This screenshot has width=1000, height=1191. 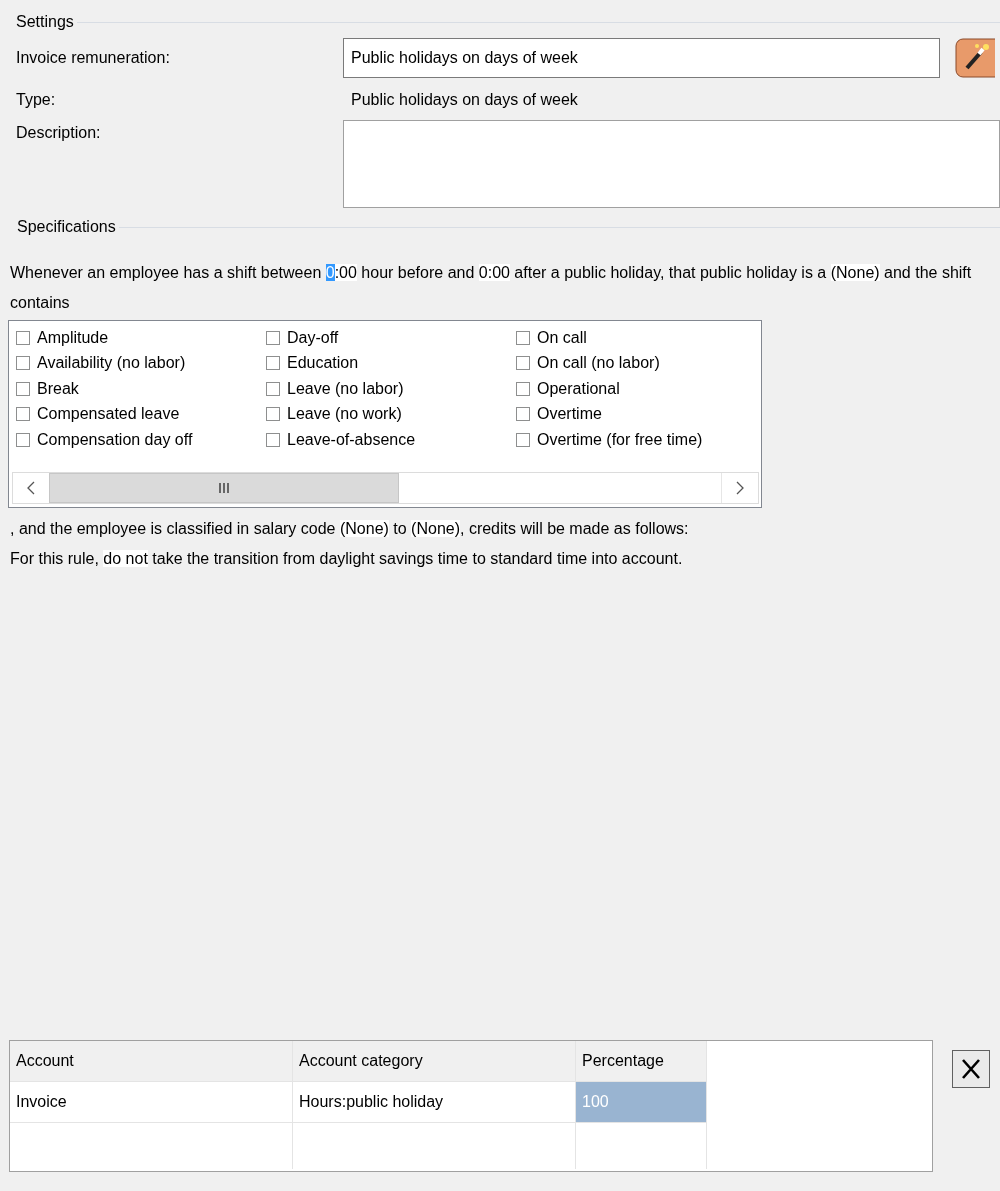 What do you see at coordinates (637, 440) in the screenshot?
I see `checkbox-item: Overtime (for free time)` at bounding box center [637, 440].